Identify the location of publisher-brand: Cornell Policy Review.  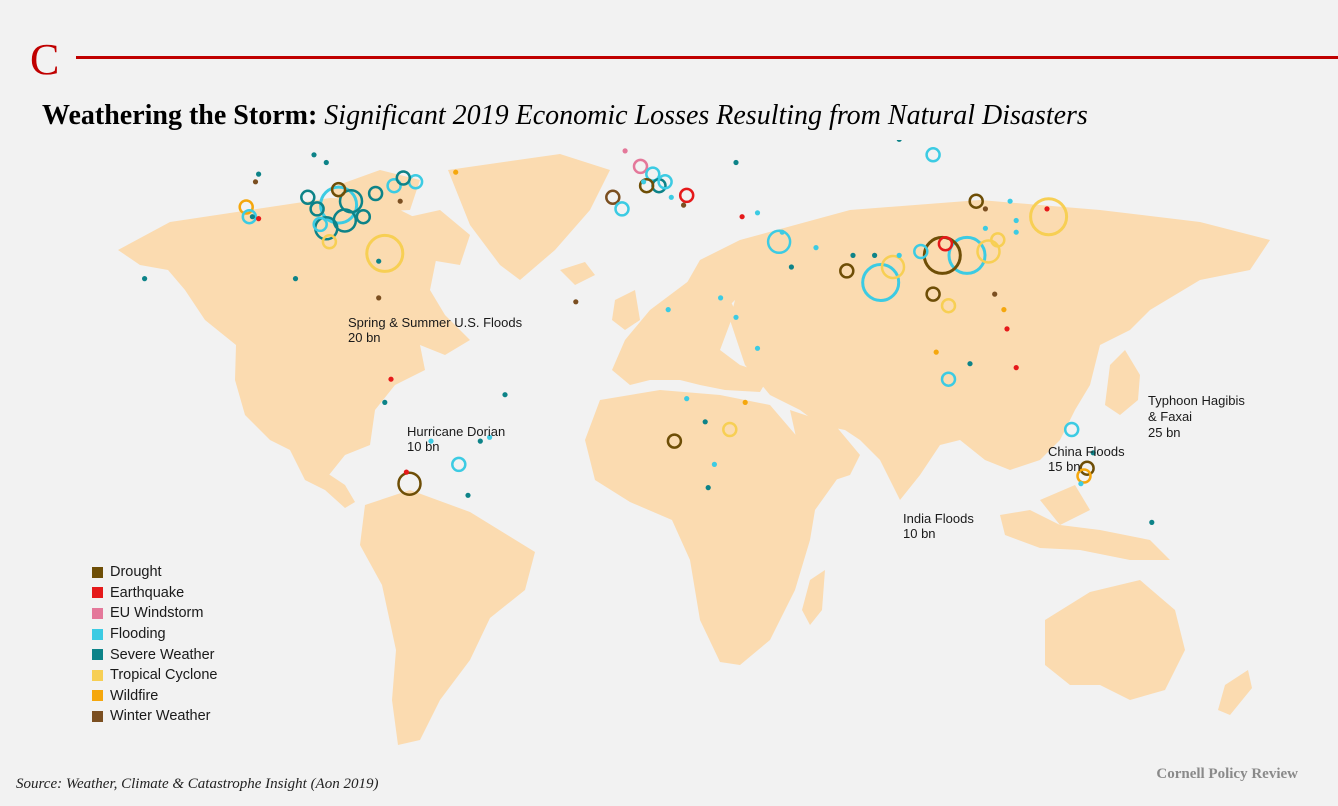
(1227, 774).